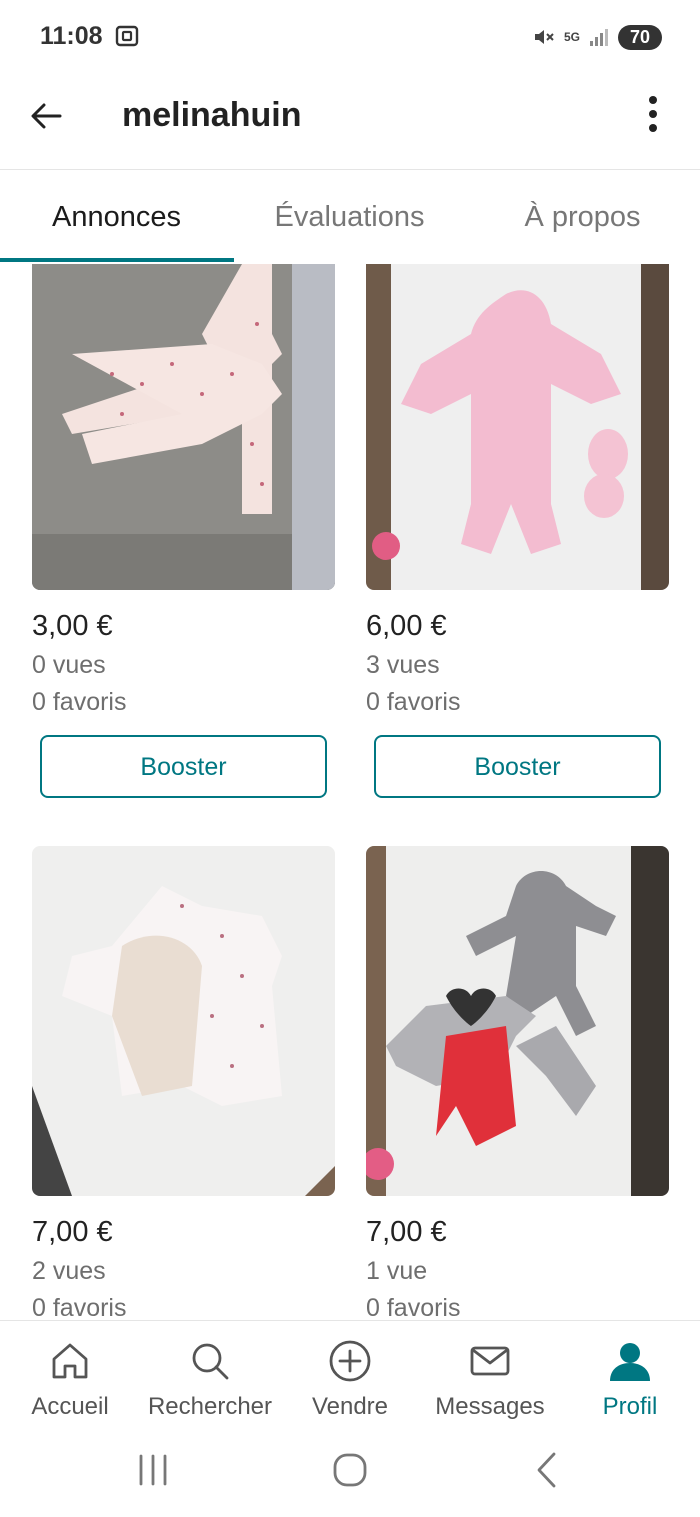  Describe the element at coordinates (69, 1271) in the screenshot. I see `listing-views: 2 vues` at that location.